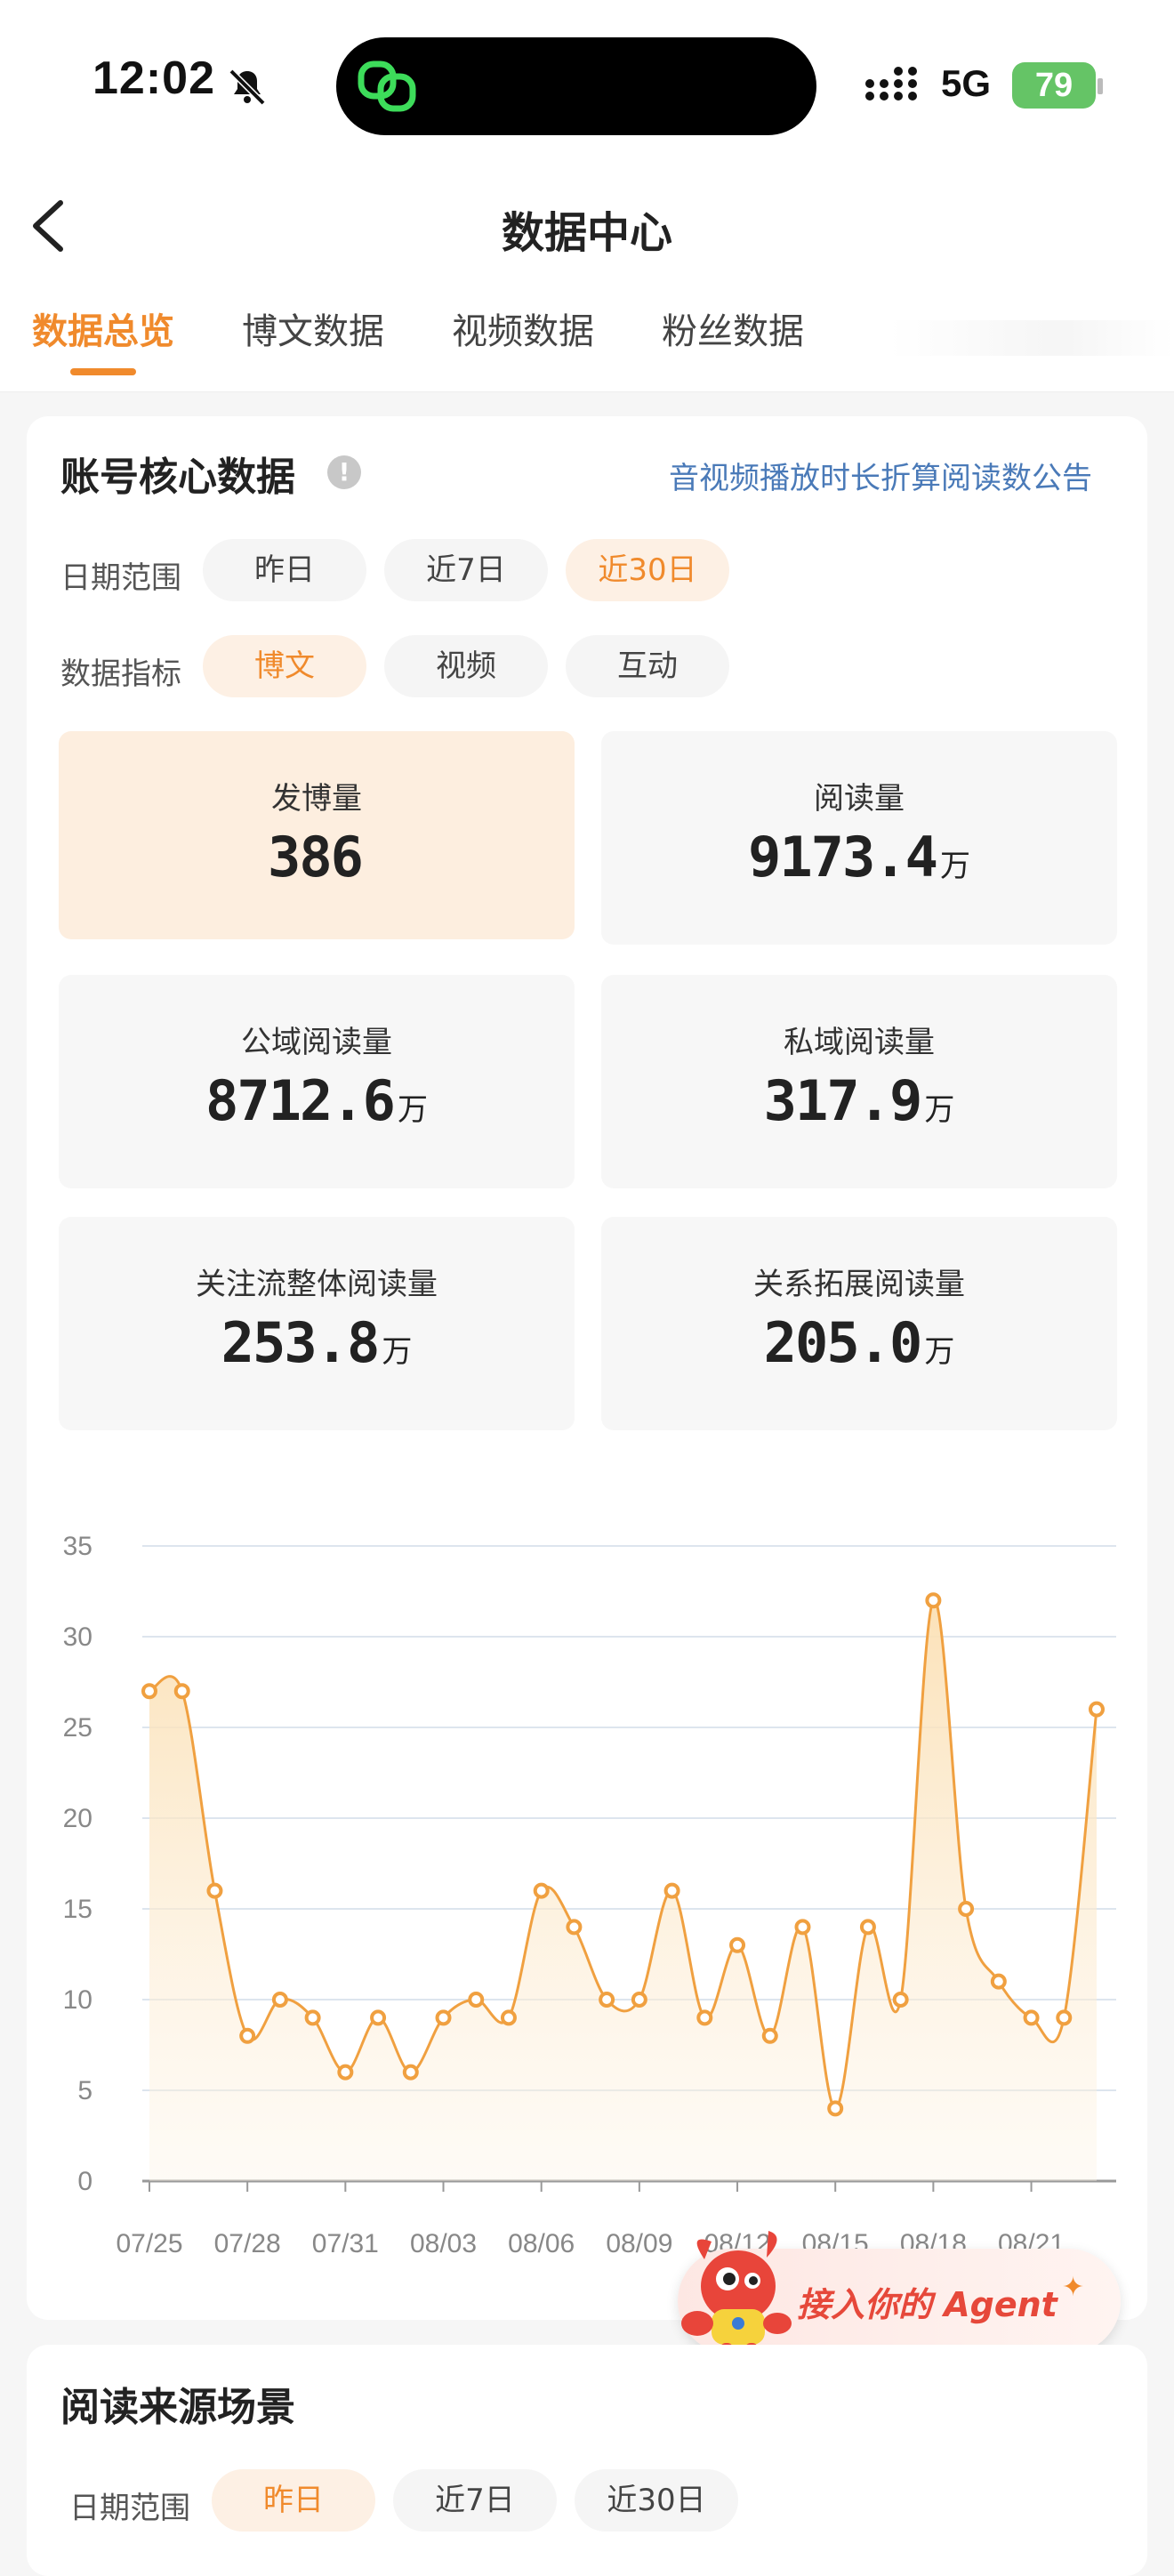 Image resolution: width=1174 pixels, height=2576 pixels. Describe the element at coordinates (859, 1284) in the screenshot. I see `metric-label: 关系拓展阅读量` at that location.